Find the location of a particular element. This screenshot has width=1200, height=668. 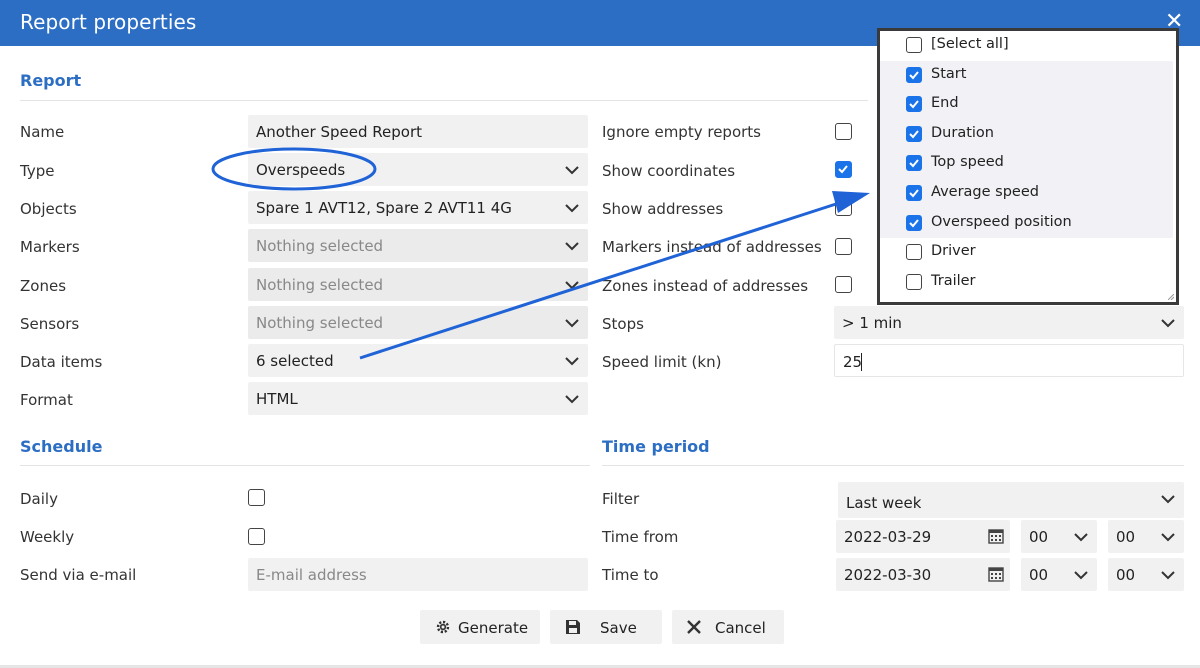

time-from-date: 2022-03-29 is located at coordinates (923, 536).